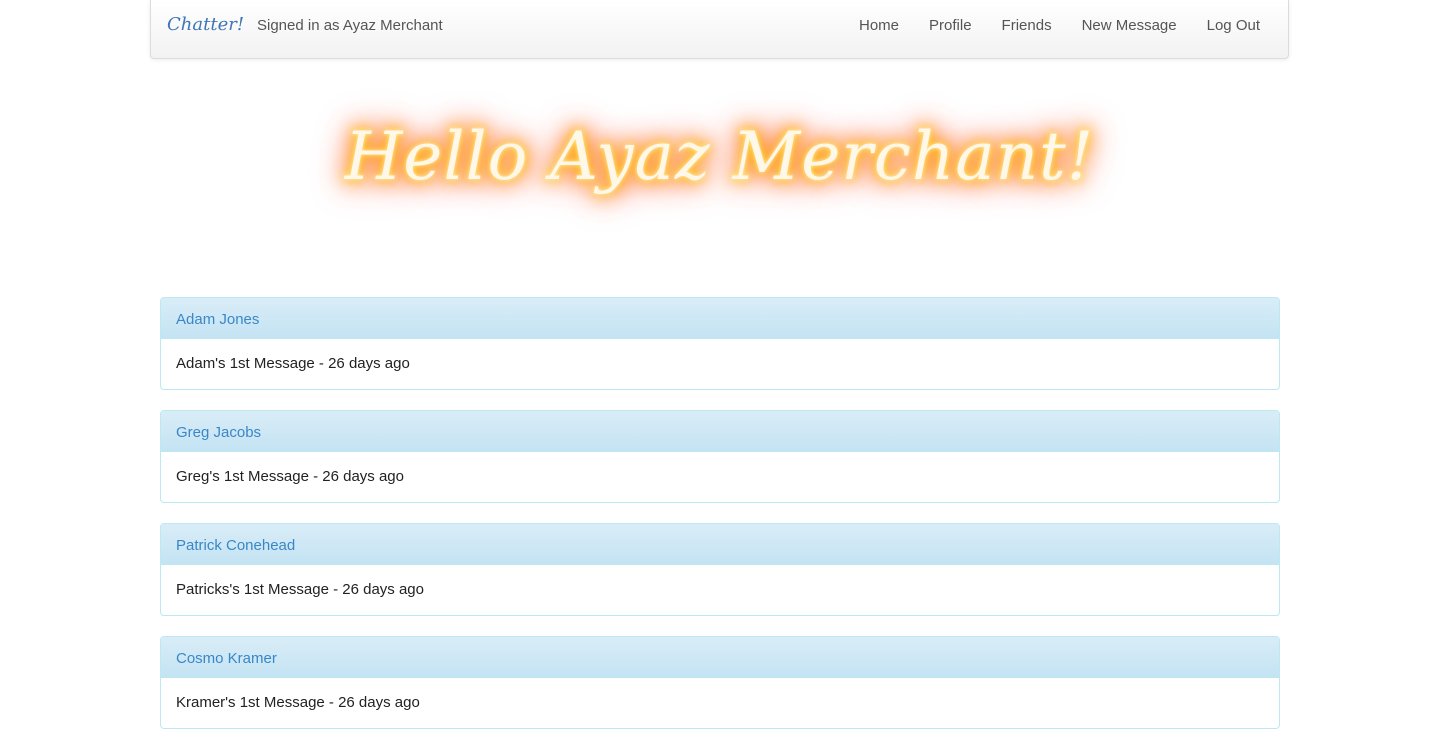 This screenshot has height=749, width=1439. Describe the element at coordinates (218, 432) in the screenshot. I see `message-author-link: Greg Jacobs` at that location.